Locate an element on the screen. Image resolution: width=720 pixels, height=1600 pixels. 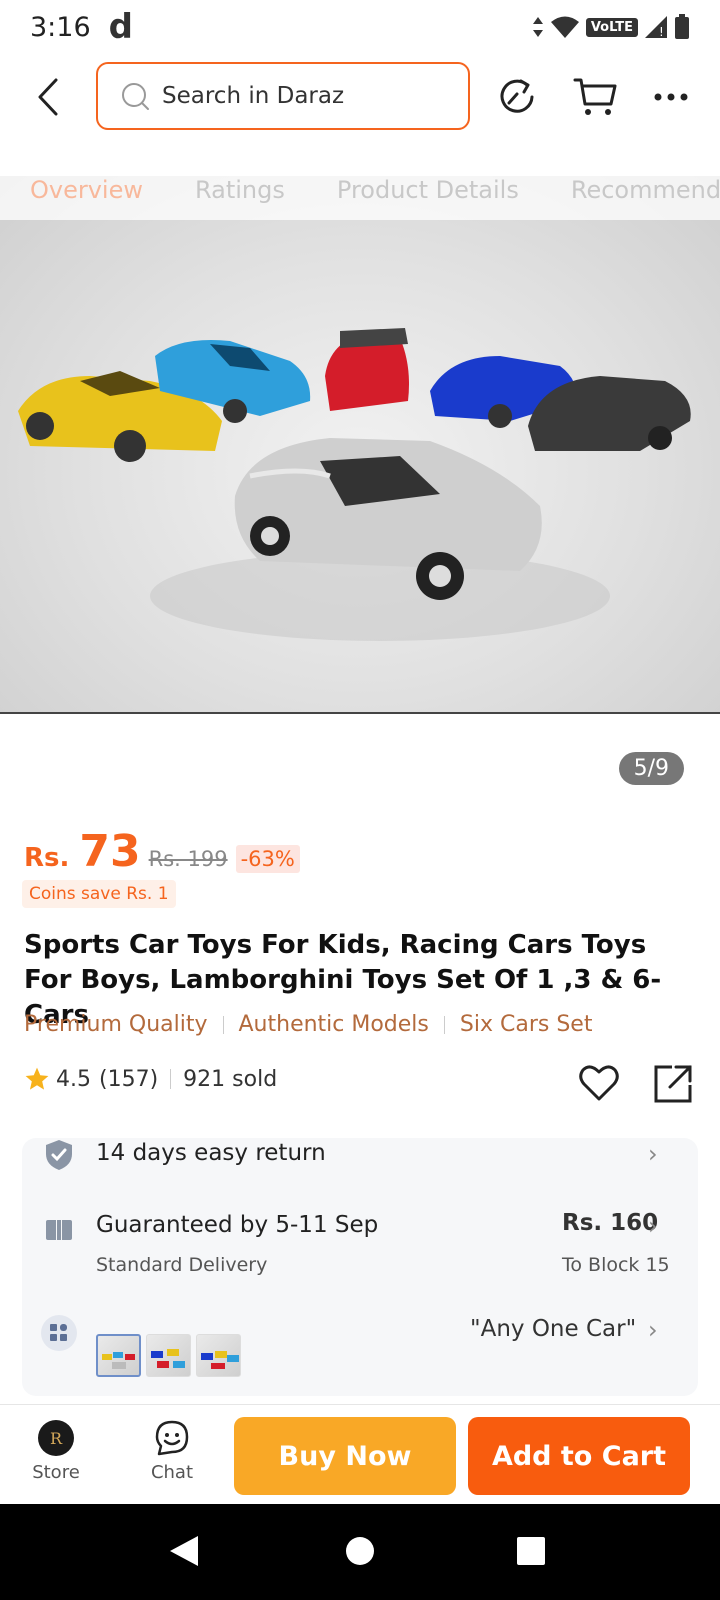
store-logo-icon: R is located at coordinates (56, 1438).